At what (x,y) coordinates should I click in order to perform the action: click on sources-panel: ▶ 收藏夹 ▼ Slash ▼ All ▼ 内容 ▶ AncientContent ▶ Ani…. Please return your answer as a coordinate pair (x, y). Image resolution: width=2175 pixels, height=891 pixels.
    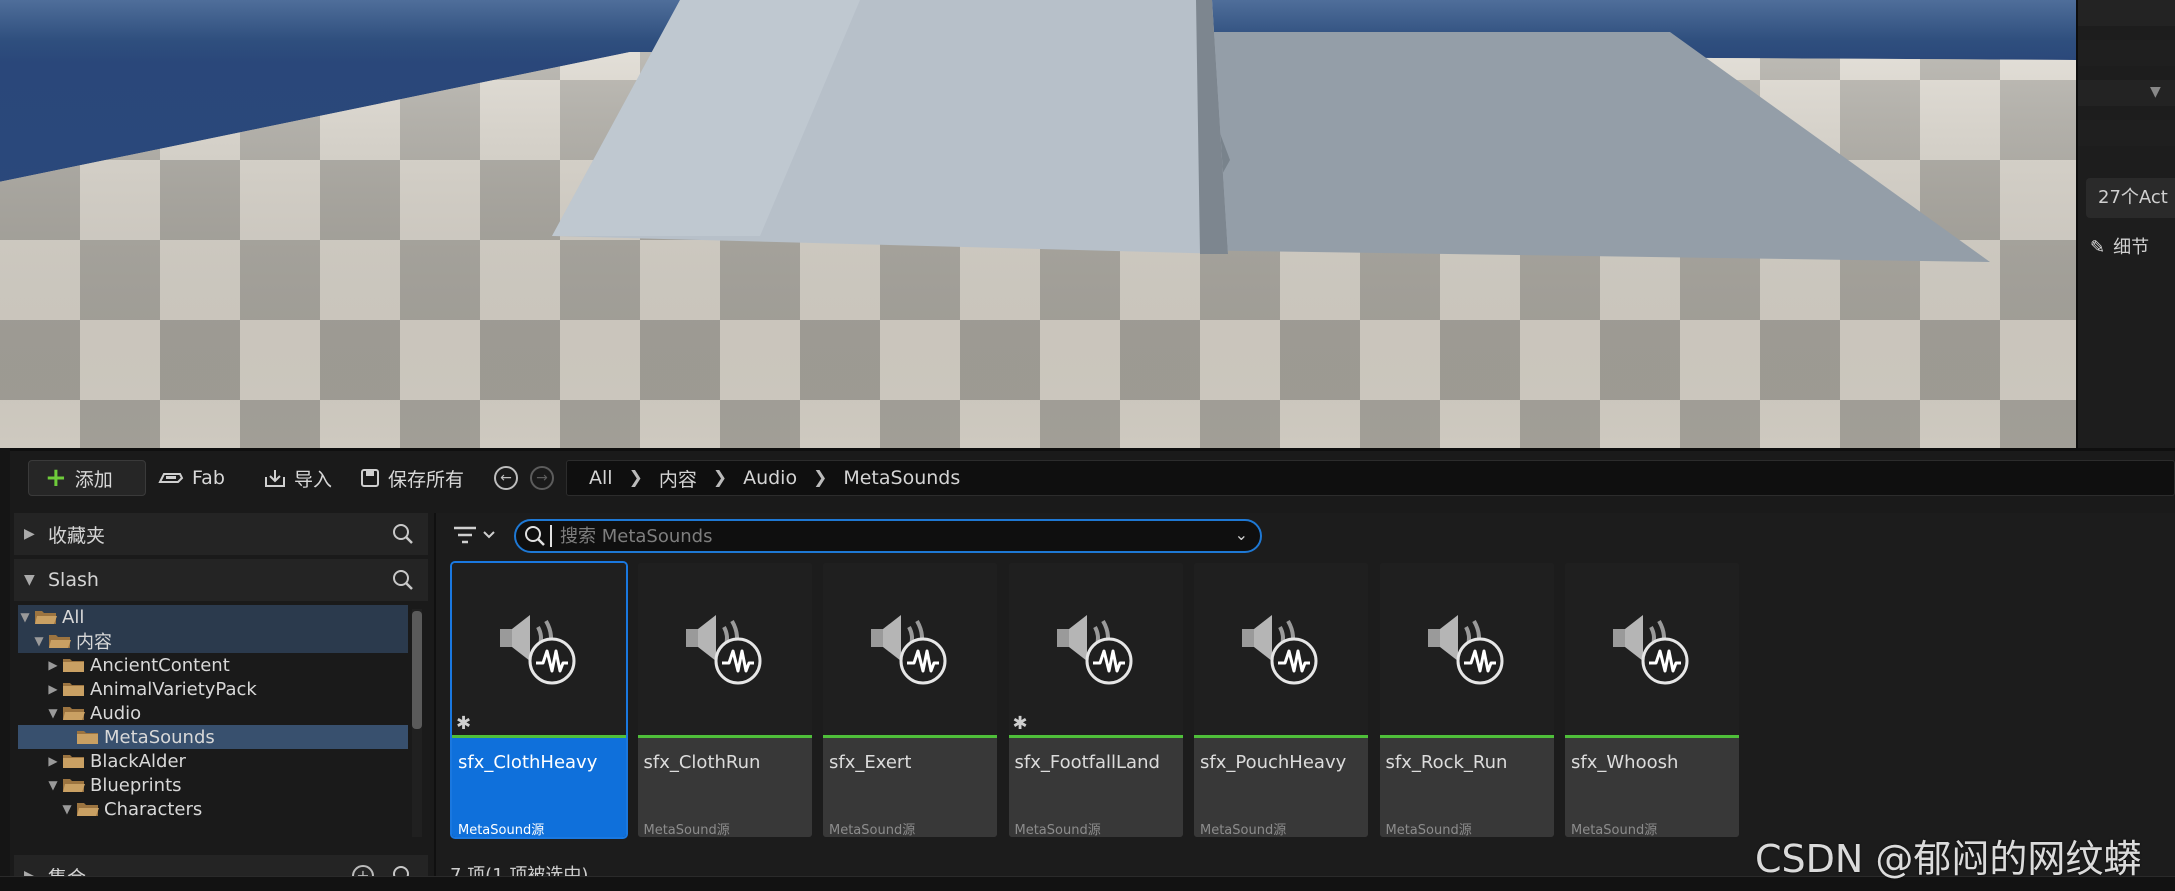
    Looking at the image, I should click on (220, 702).